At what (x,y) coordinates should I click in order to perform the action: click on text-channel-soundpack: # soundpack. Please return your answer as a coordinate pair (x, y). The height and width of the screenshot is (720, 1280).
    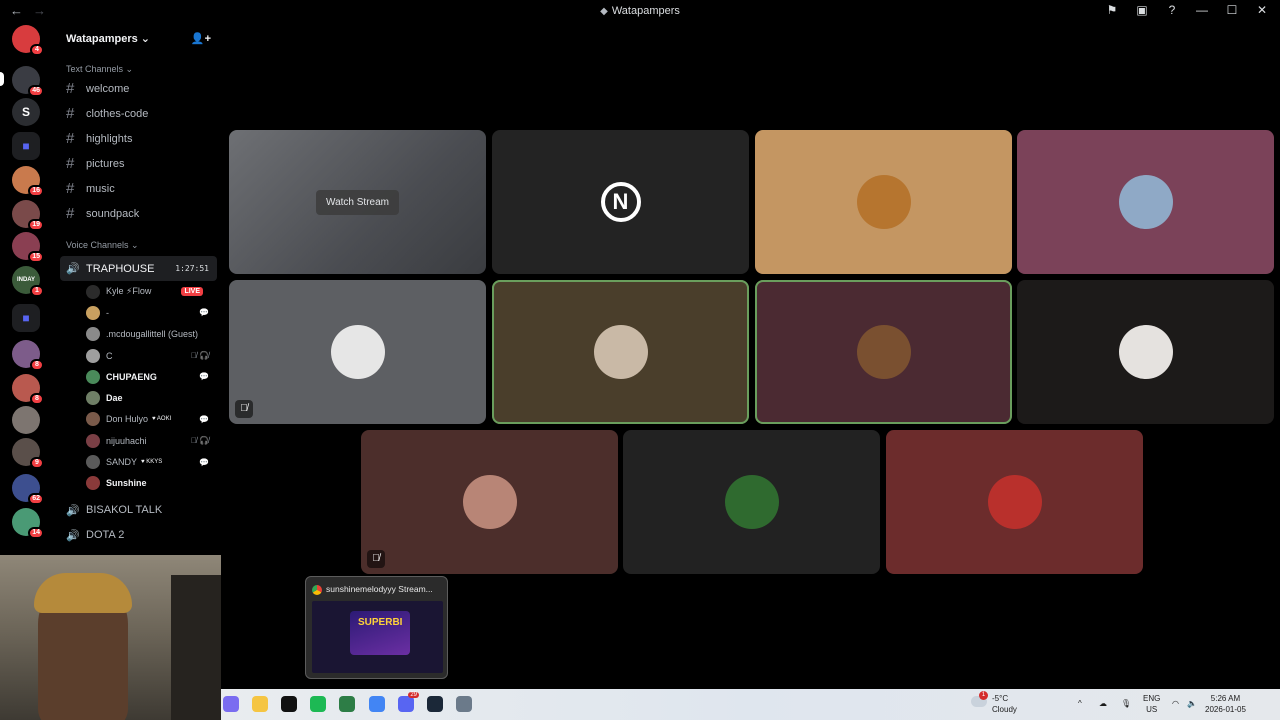
    Looking at the image, I should click on (138, 213).